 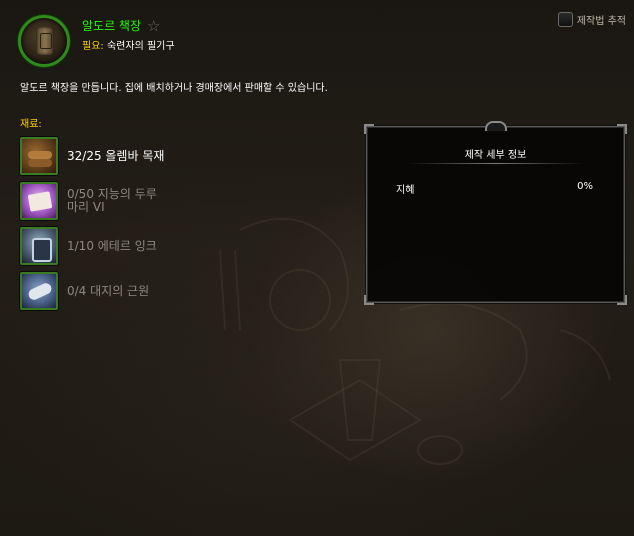 What do you see at coordinates (496, 126) in the screenshot?
I see `panel-ornament` at bounding box center [496, 126].